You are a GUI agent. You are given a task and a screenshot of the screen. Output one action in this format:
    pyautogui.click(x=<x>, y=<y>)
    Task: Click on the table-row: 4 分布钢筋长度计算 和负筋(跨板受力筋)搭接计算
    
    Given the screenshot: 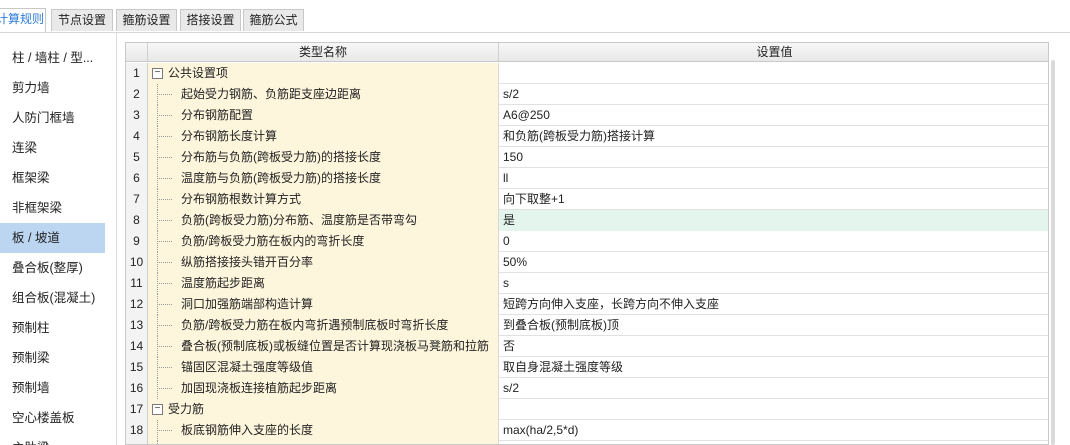 What is the action you would take?
    pyautogui.click(x=587, y=136)
    